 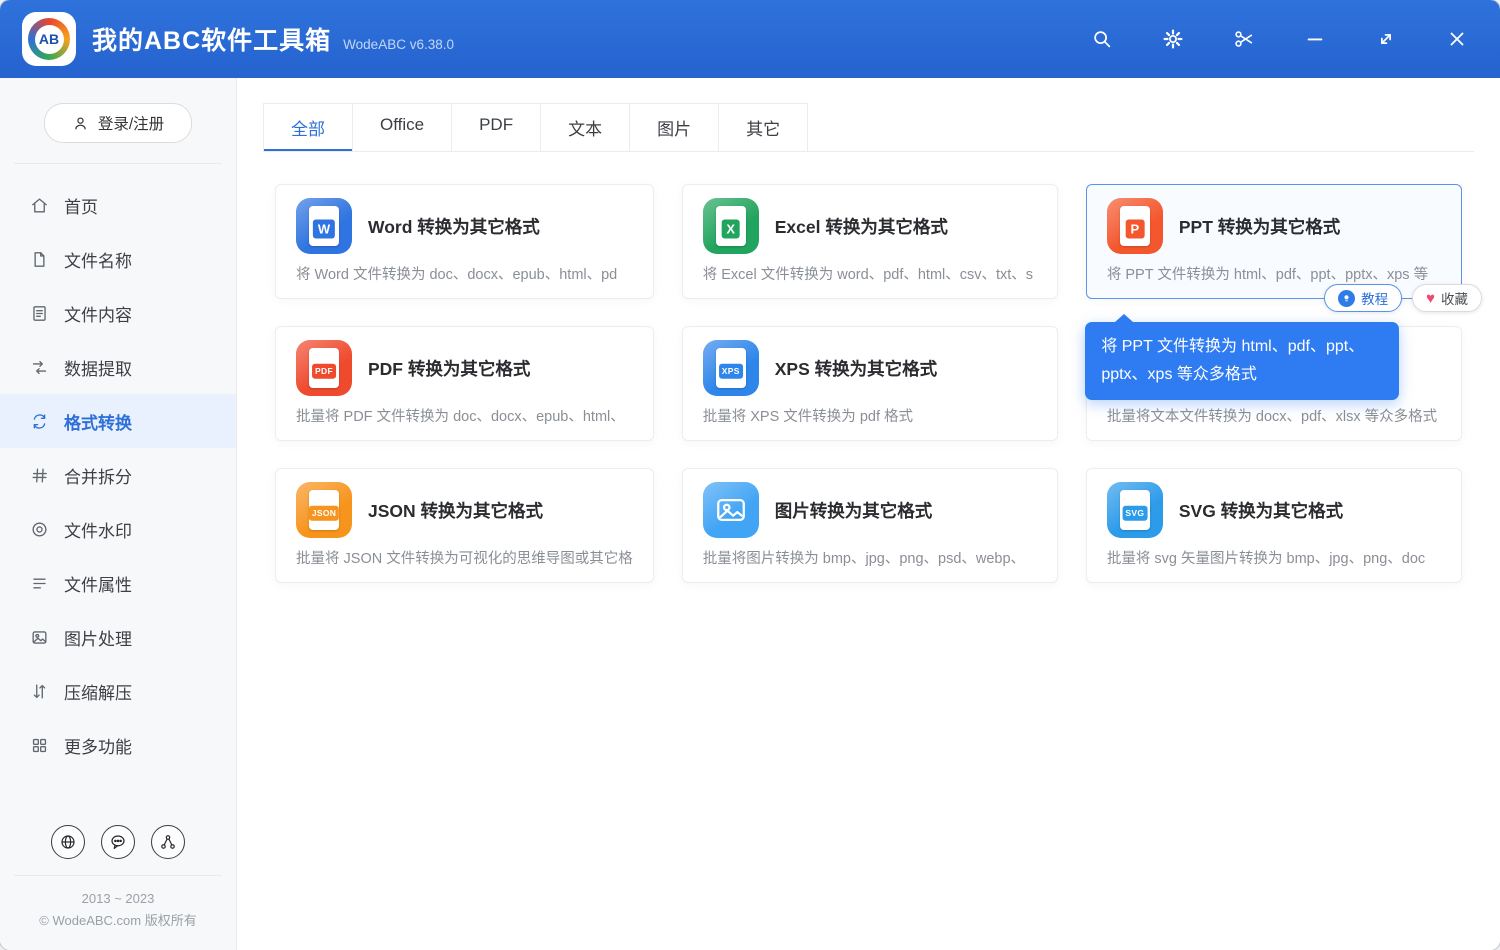 I want to click on card-hover-actions: 教程 ♥ 收藏, so click(x=1403, y=298).